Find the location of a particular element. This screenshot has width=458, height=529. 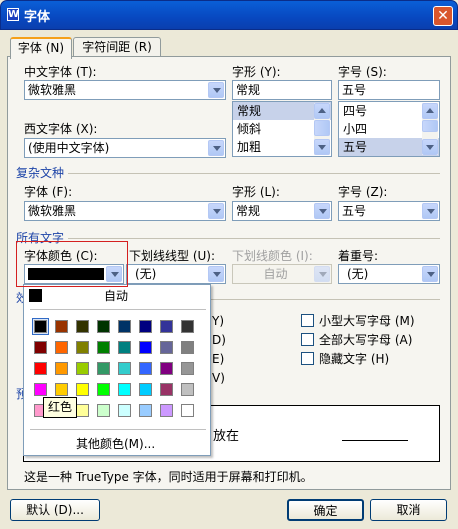

effect-label-fragment: Y) is located at coordinates (218, 321).